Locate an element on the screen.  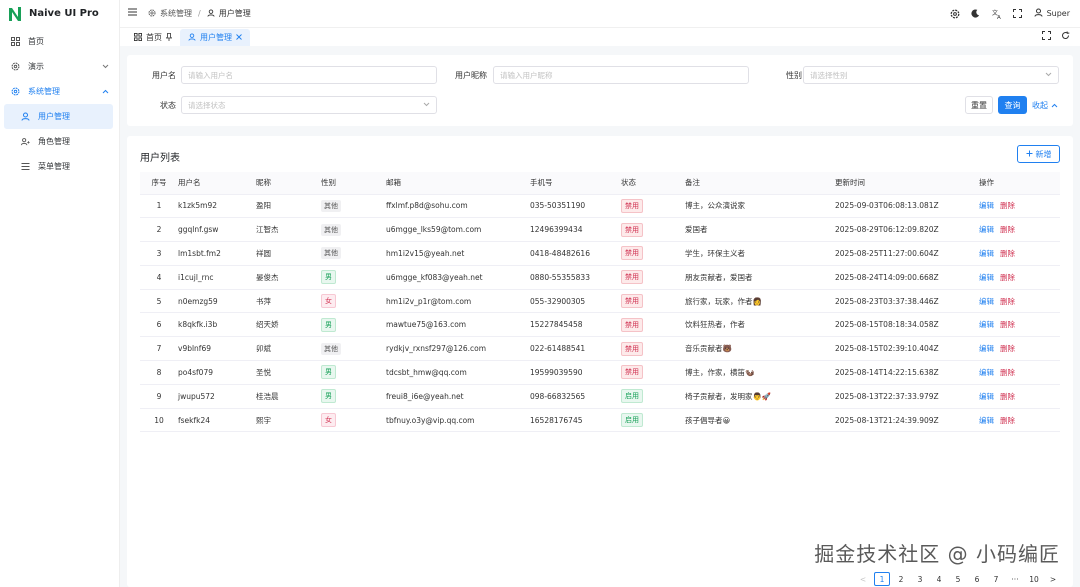
logo: Naive UI Pro is located at coordinates (59, 13).